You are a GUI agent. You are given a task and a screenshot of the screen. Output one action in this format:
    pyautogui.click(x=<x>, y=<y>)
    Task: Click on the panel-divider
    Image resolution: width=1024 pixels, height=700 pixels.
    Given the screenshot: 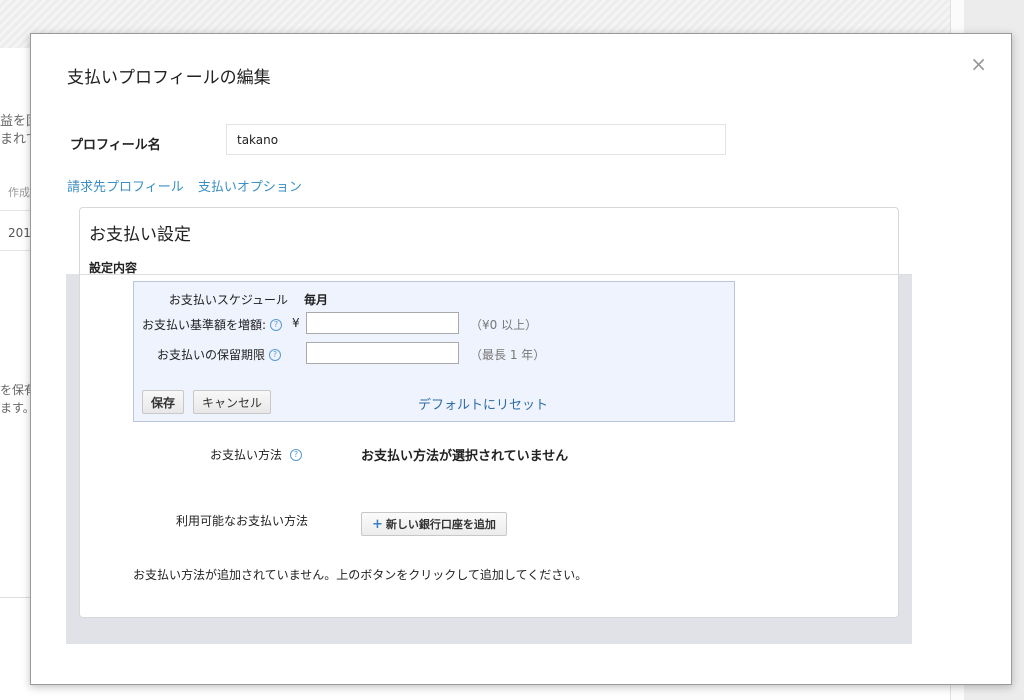 What is the action you would take?
    pyautogui.click(x=496, y=274)
    